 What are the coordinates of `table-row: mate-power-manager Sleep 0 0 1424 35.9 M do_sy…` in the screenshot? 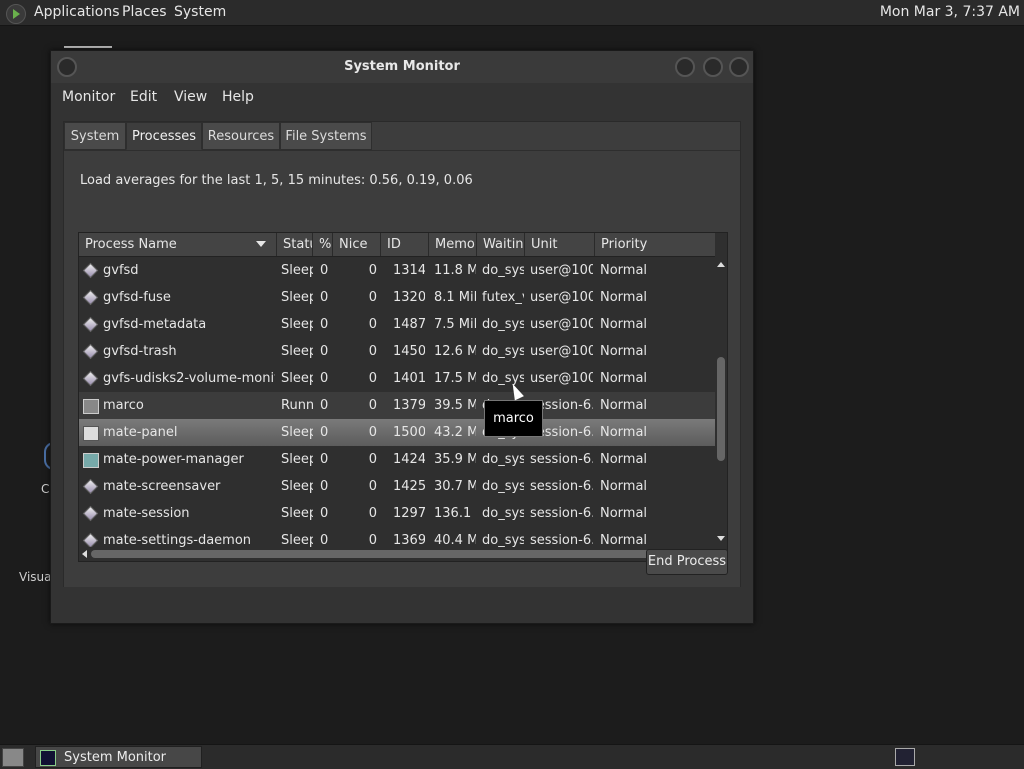 It's located at (397, 459).